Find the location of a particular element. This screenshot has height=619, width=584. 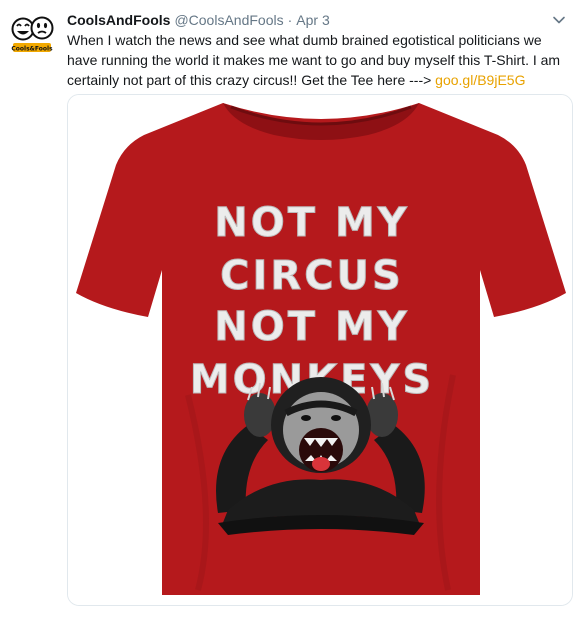

tweet-header: CoolsAndFools @CoolsAndFools · Apr 3 is located at coordinates (198, 20).